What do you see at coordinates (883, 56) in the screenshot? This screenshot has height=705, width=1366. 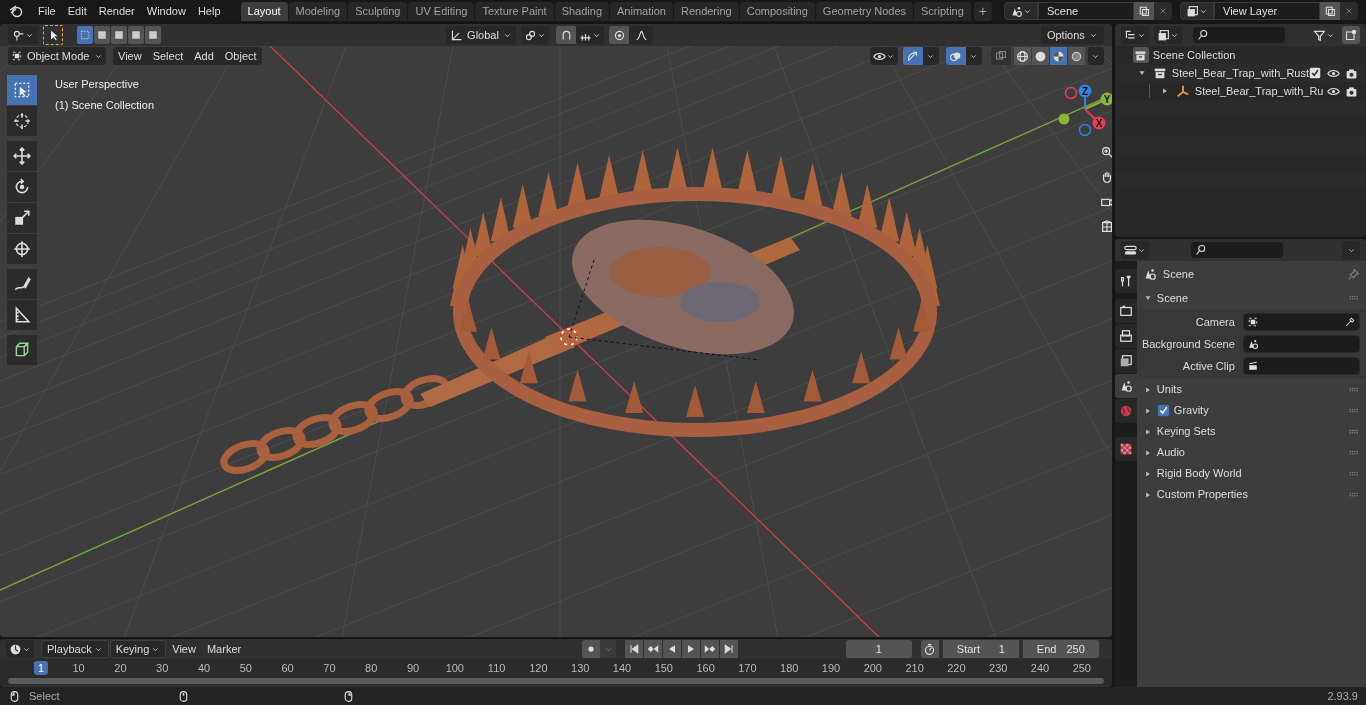 I see `visibility-dropdown` at bounding box center [883, 56].